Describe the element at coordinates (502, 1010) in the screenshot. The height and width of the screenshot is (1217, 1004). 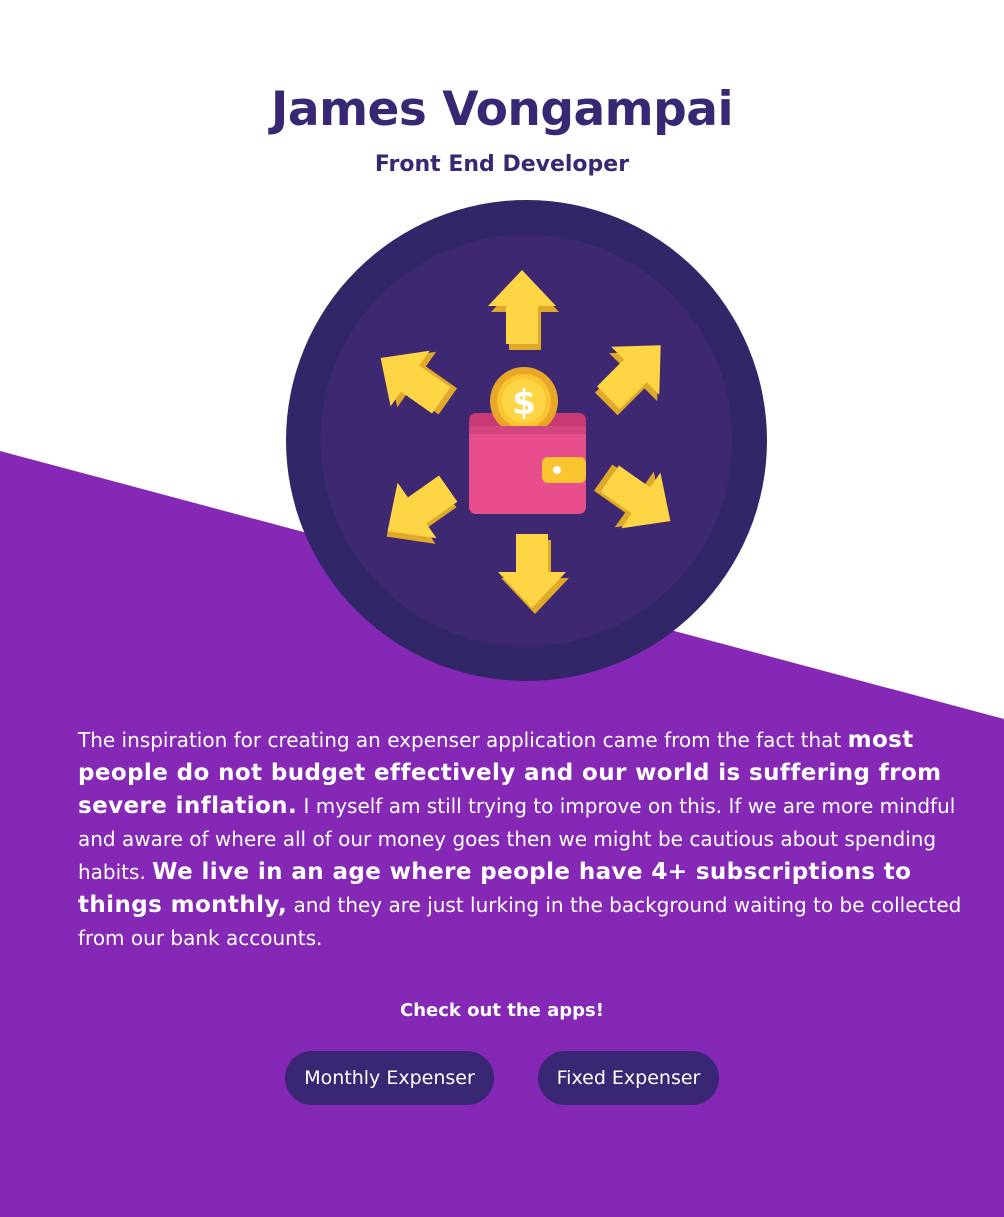
I see `apps-heading: Check out the apps!` at that location.